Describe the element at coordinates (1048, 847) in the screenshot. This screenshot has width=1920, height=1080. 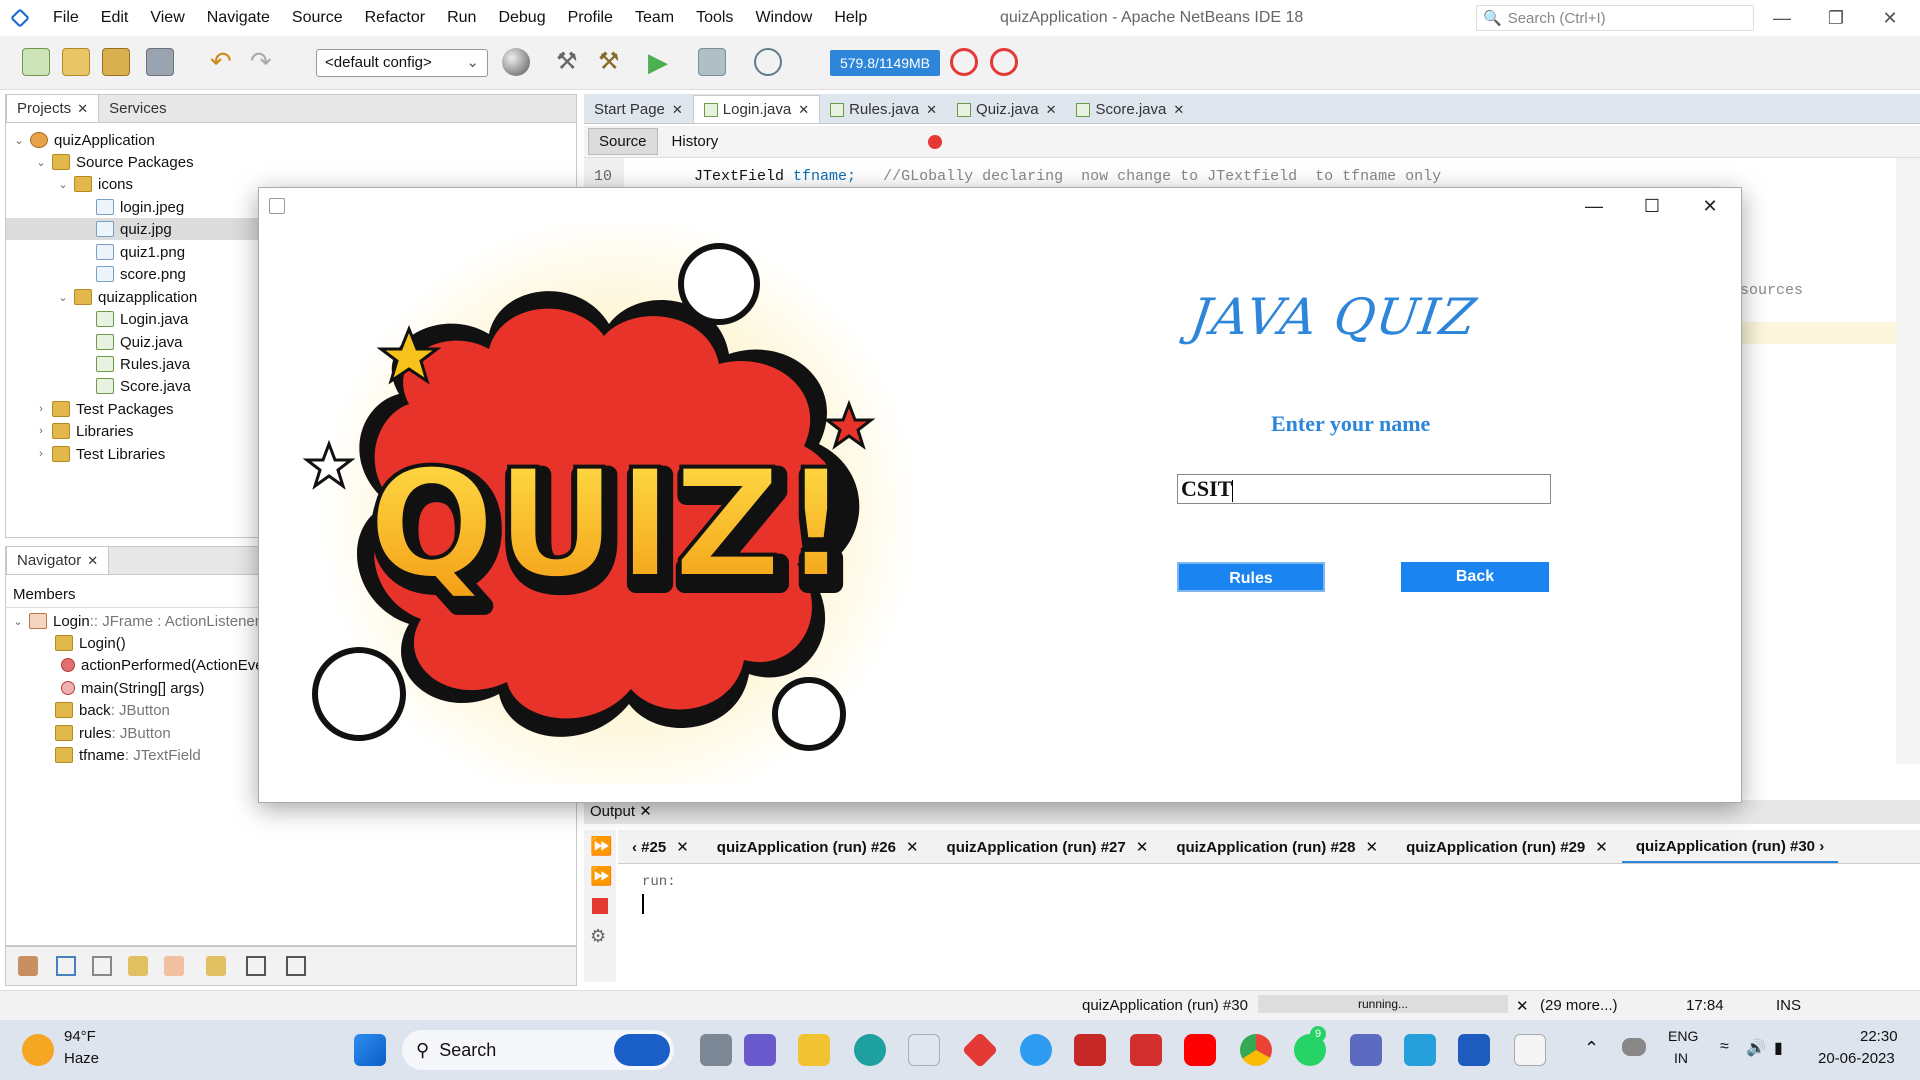
I see `output-tab: quizApplication (run) #27 ✕` at that location.